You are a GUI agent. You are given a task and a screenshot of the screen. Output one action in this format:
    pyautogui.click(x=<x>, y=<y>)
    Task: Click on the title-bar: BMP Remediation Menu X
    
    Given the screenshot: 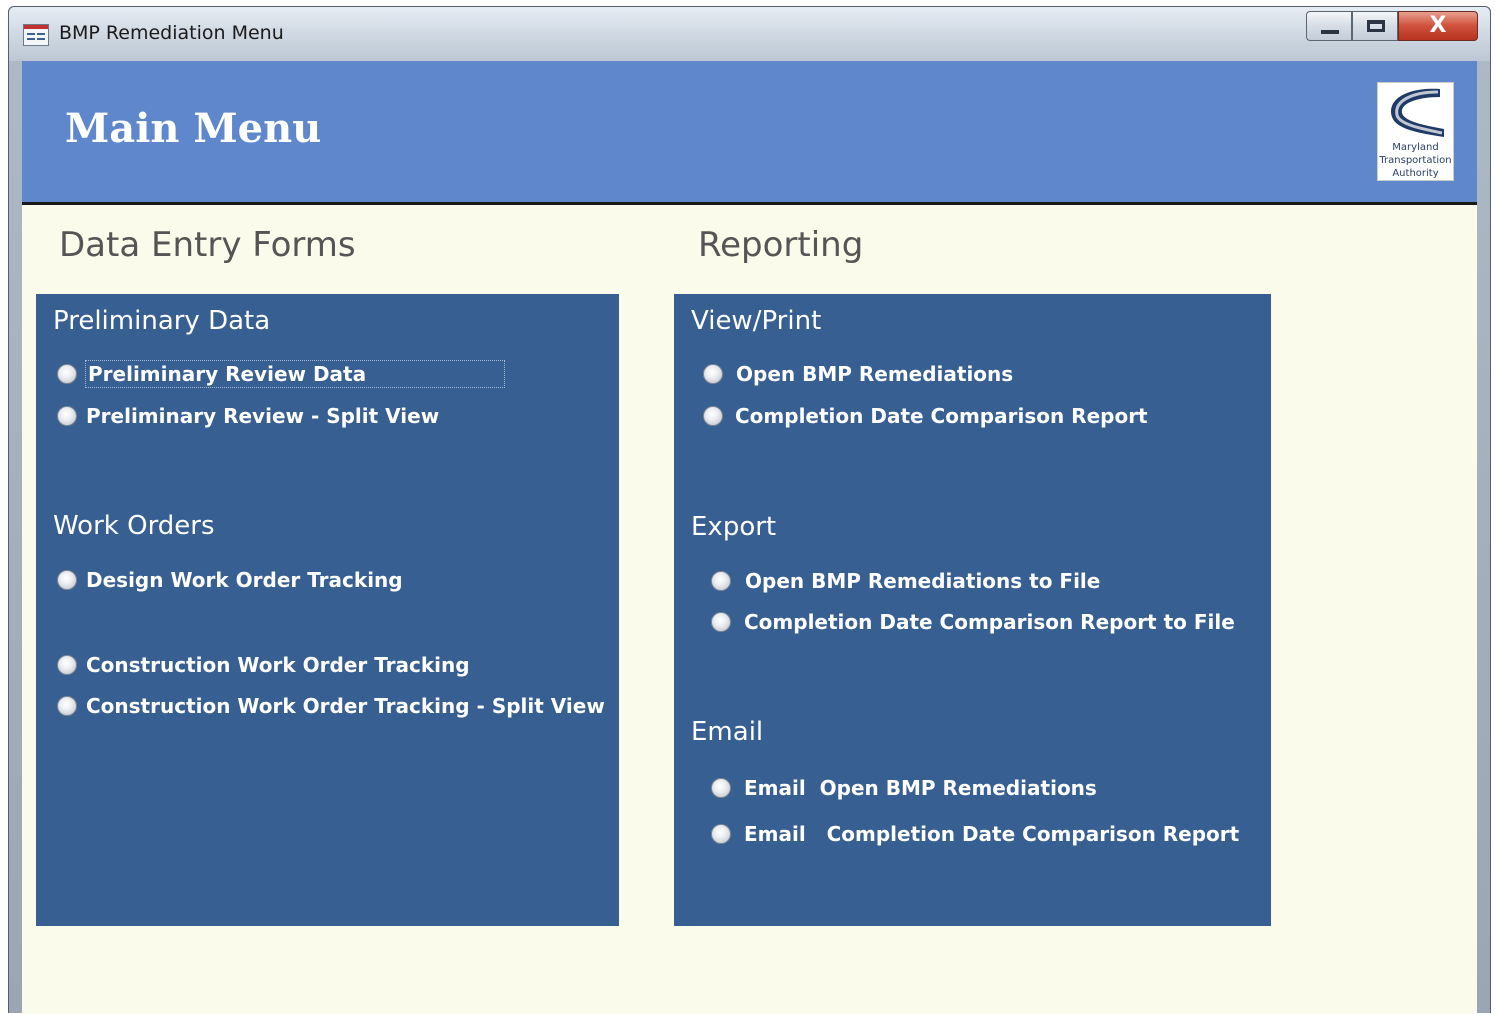 What is the action you would take?
    pyautogui.click(x=749, y=34)
    